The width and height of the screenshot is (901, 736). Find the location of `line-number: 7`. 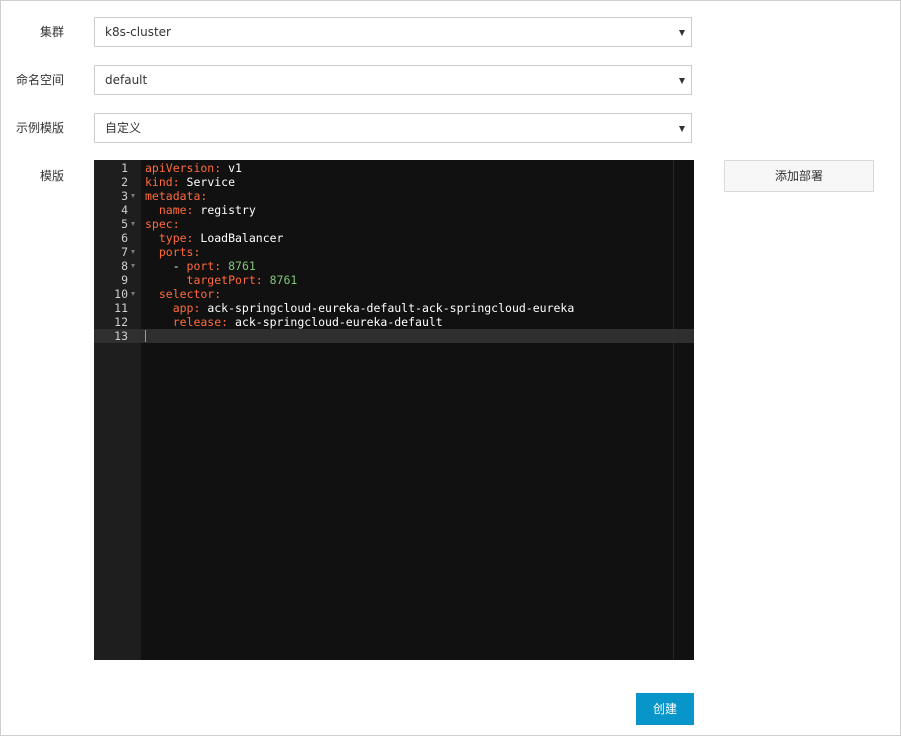

line-number: 7 is located at coordinates (124, 252).